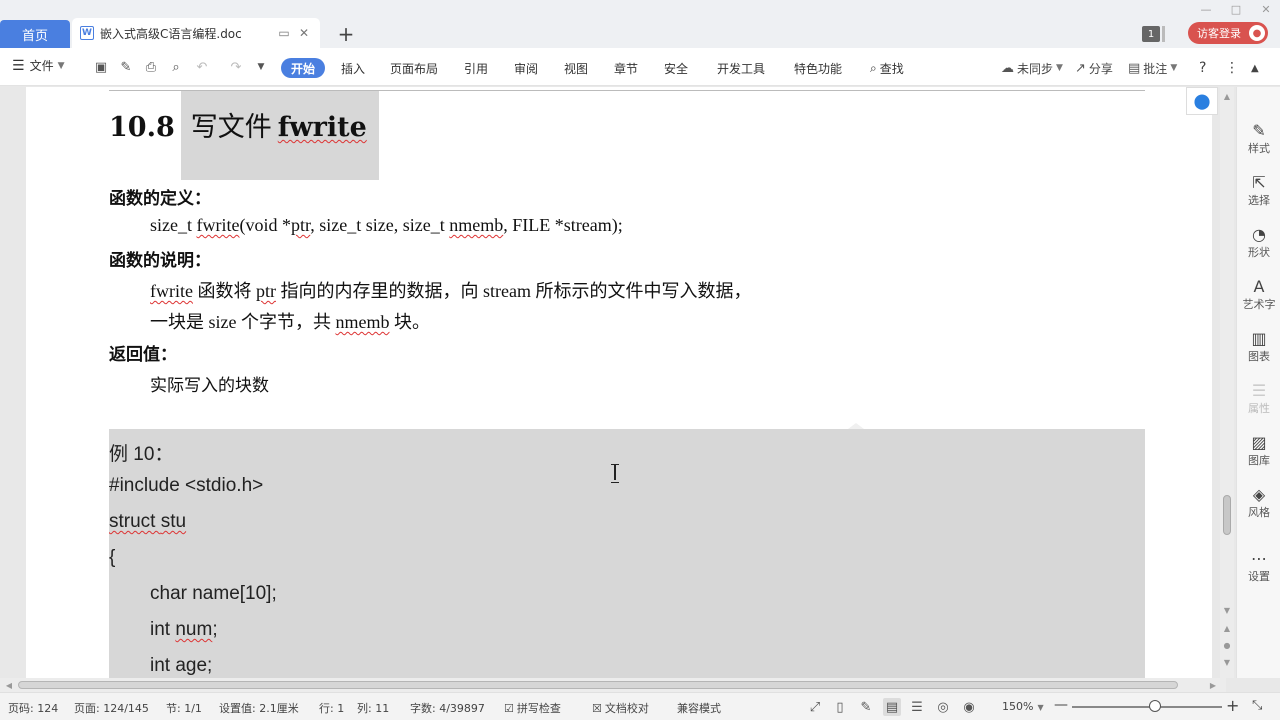 The width and height of the screenshot is (1280, 720). Describe the element at coordinates (33, 708) in the screenshot. I see `status-page-code: 页码: 124` at that location.